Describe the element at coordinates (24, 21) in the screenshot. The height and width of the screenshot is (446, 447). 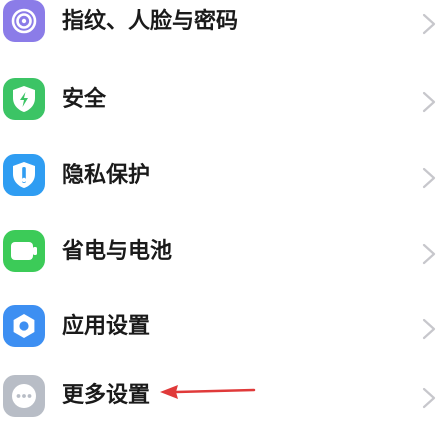
I see `fingerprint-icon` at that location.